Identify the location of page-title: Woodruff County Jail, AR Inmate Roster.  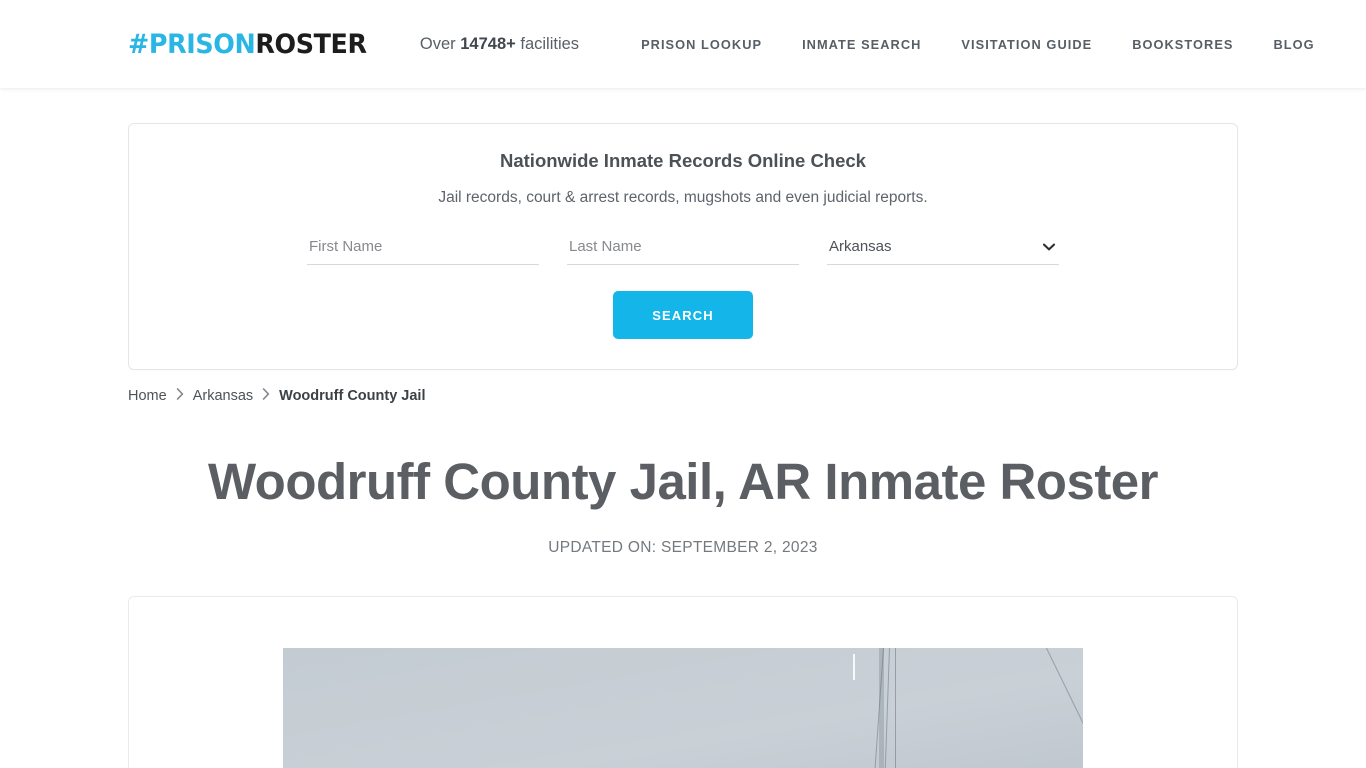
(683, 481).